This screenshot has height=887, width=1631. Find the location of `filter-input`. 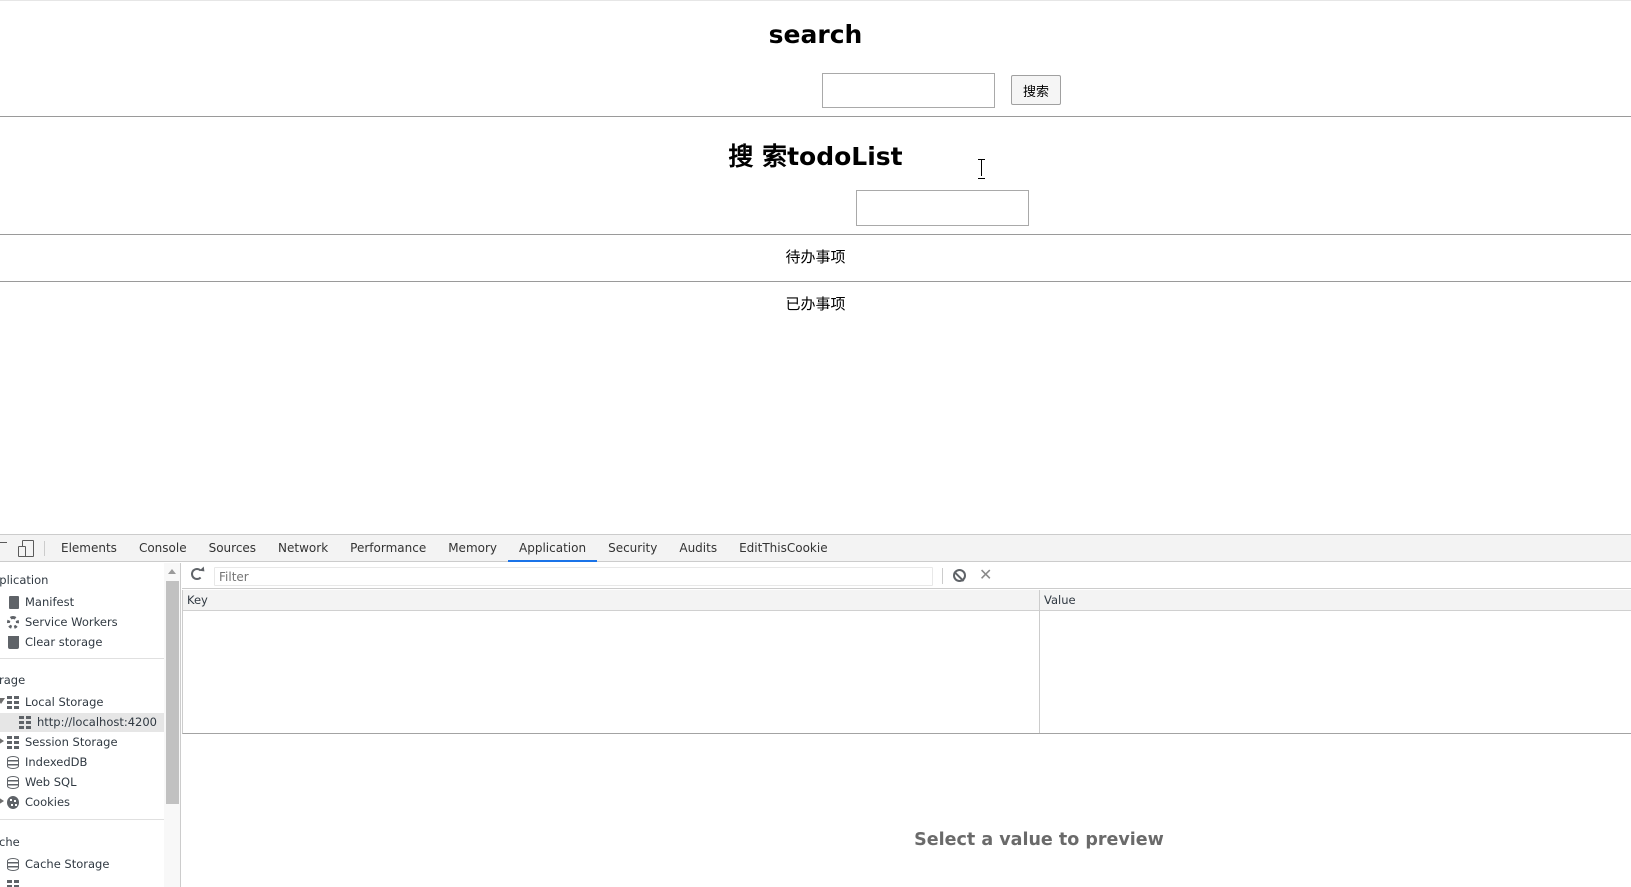

filter-input is located at coordinates (573, 576).